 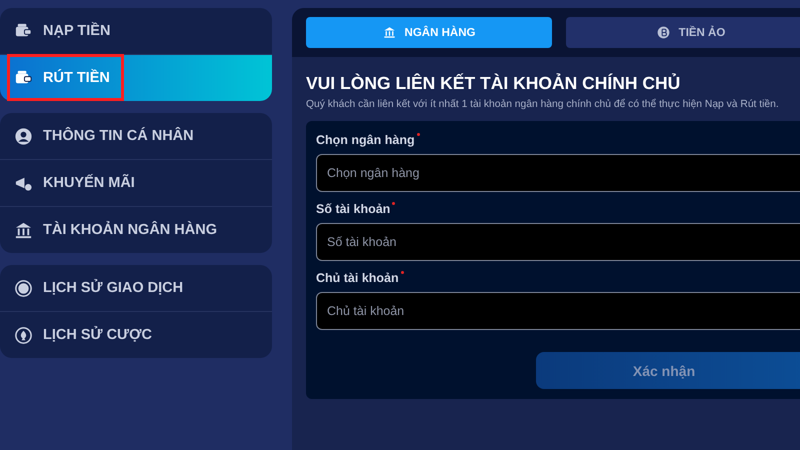 I want to click on menu-item: RÚT TIỀN, so click(x=136, y=77).